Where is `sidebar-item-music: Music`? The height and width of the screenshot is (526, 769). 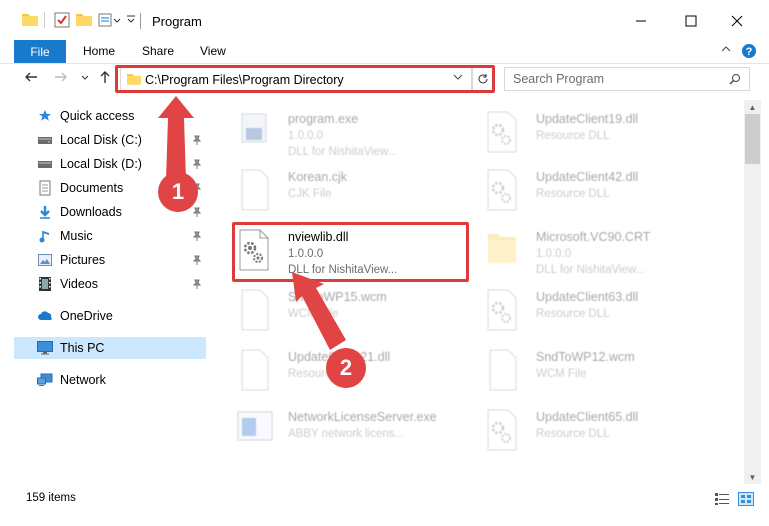
sidebar-item-music: Music is located at coordinates (110, 236).